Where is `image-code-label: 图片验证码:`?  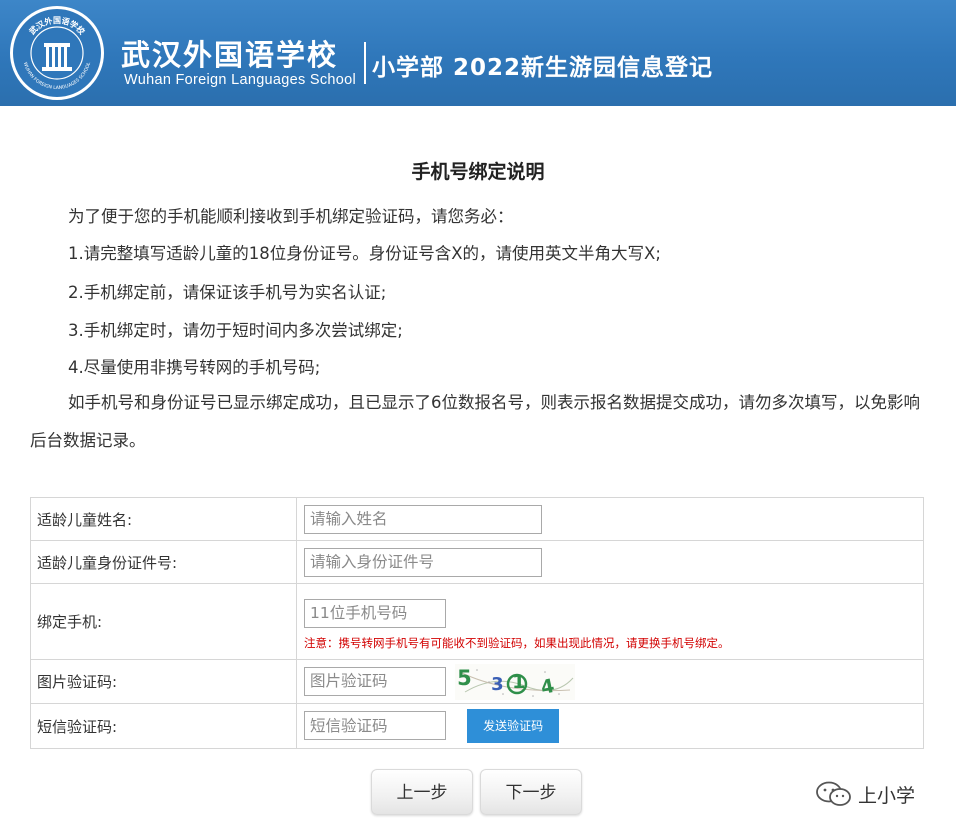
image-code-label: 图片验证码: is located at coordinates (163, 681).